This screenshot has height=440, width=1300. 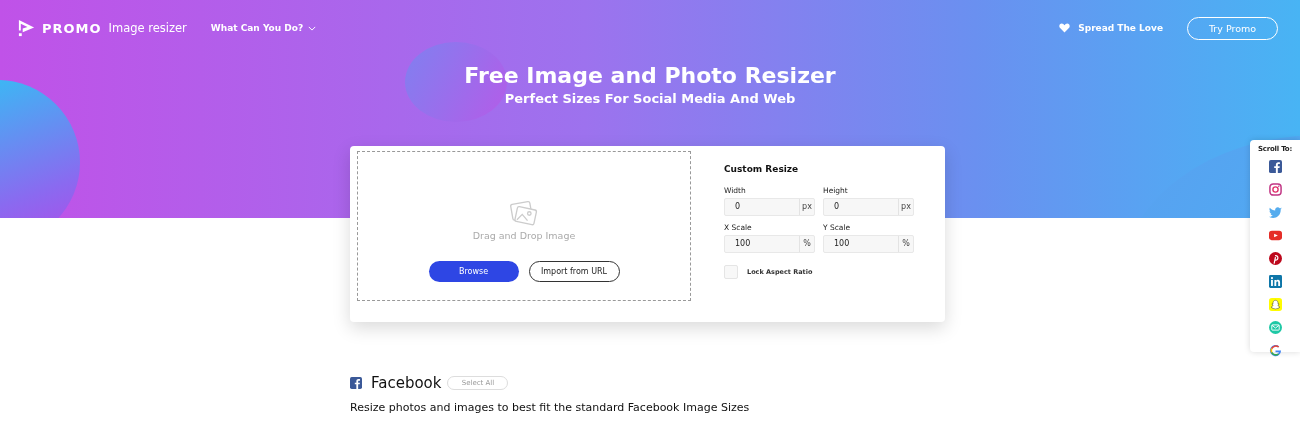 I want to click on instagram-icon, so click(x=1275, y=189).